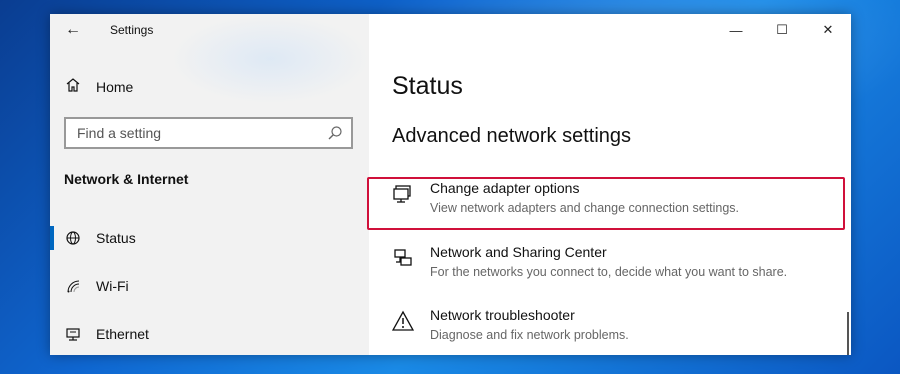 The height and width of the screenshot is (374, 900). What do you see at coordinates (427, 86) in the screenshot?
I see `page-title: Status` at bounding box center [427, 86].